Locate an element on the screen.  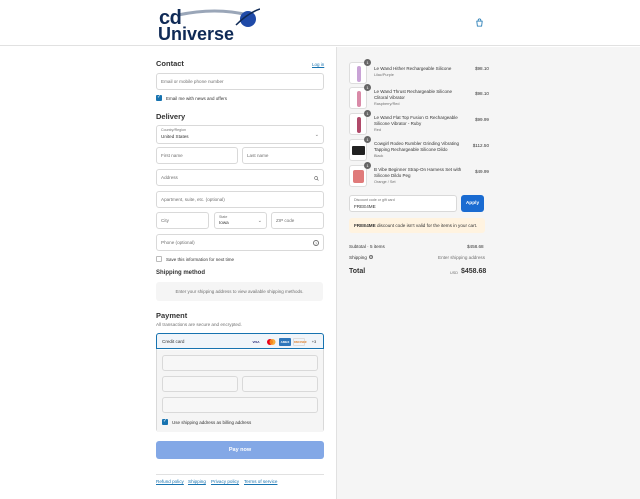
product-variant: Orange / Set is located at coordinates (385, 182).